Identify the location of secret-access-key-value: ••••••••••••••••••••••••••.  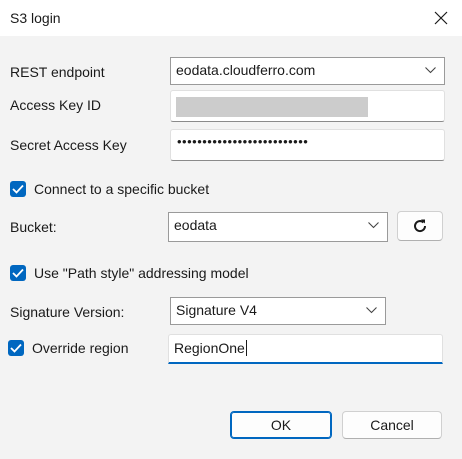
(243, 141).